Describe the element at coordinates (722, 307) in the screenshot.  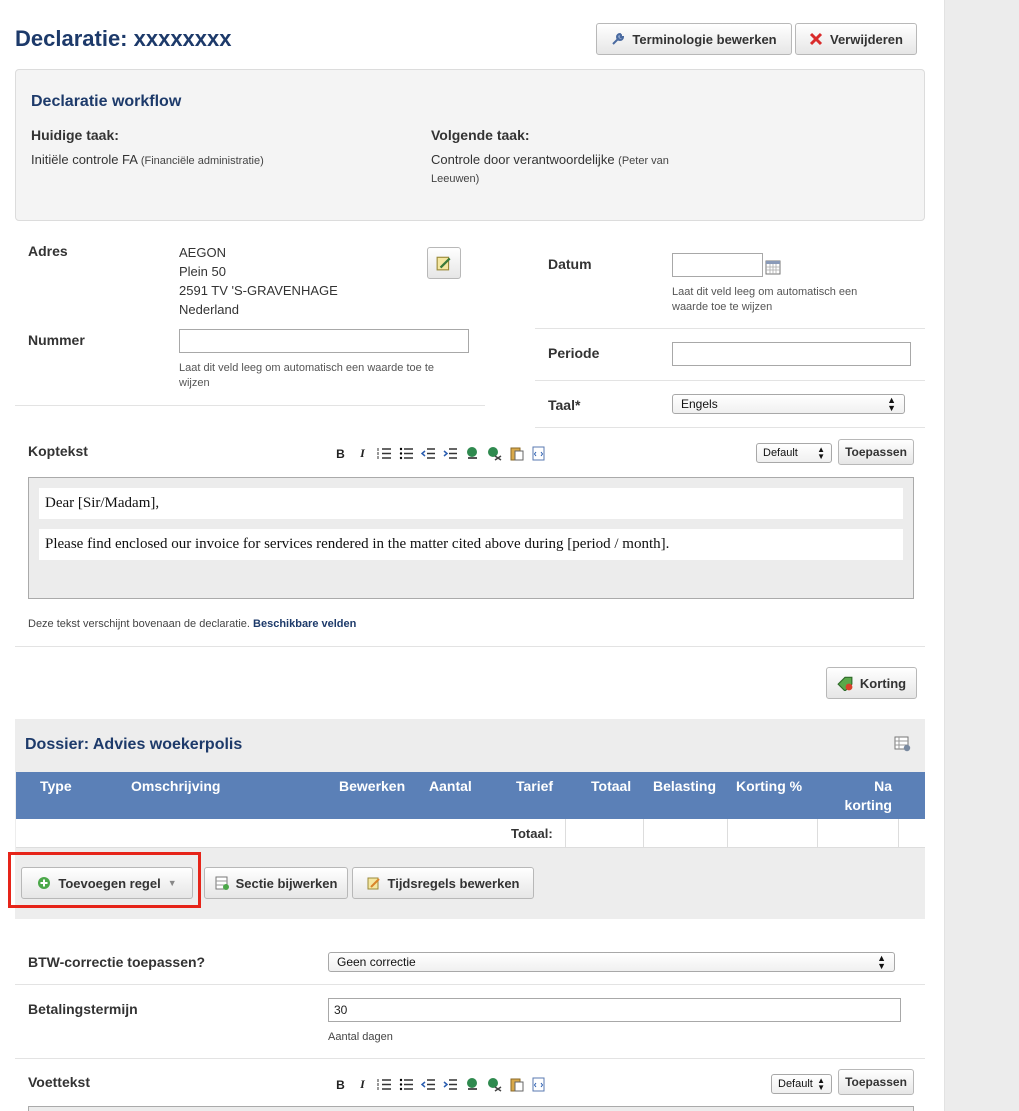
I see `date-hint-line-2: waarde toe te wijzen` at that location.